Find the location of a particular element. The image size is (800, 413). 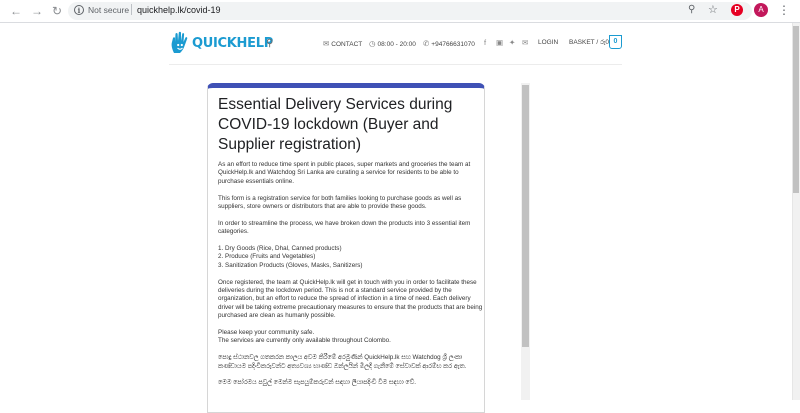

reload-icon: ↻ is located at coordinates (57, 11).